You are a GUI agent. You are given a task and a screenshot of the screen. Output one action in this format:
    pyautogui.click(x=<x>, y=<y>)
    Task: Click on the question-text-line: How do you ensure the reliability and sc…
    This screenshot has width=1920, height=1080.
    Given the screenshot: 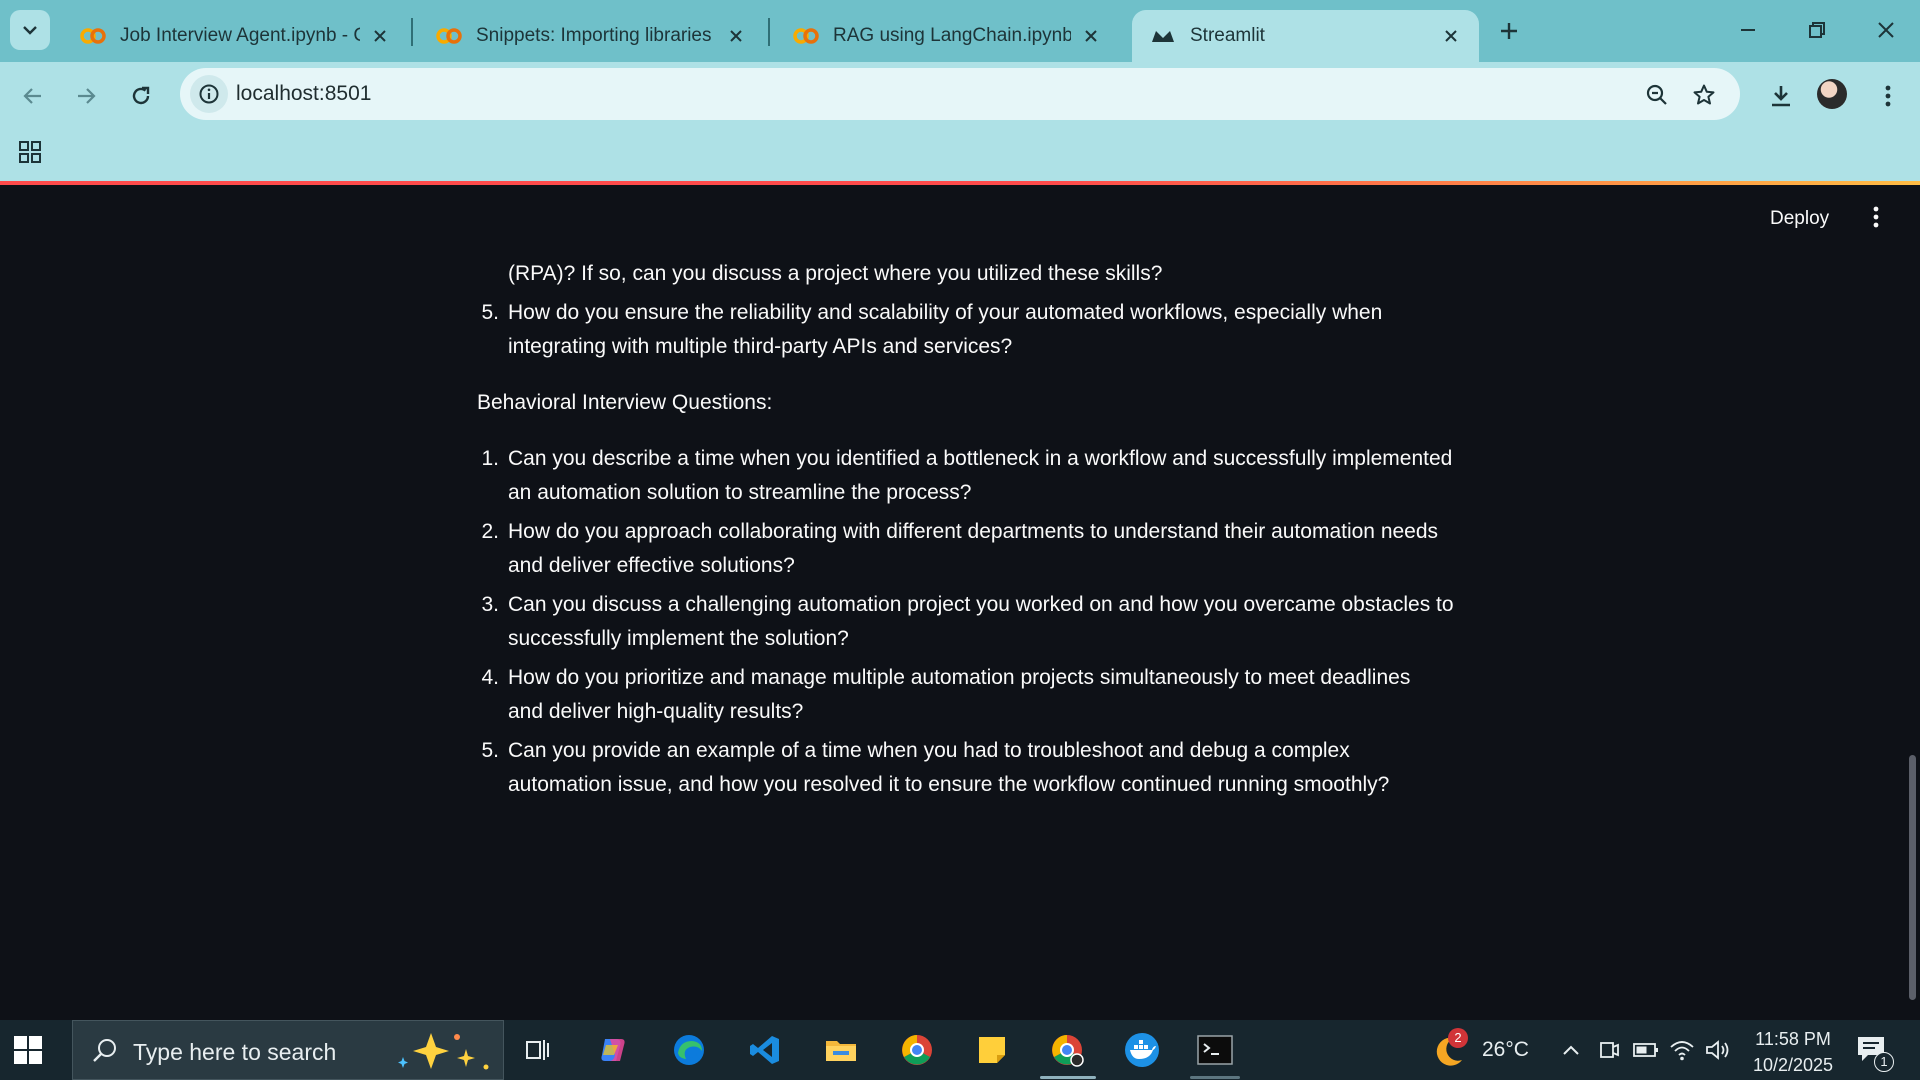 What is the action you would take?
    pyautogui.click(x=945, y=312)
    